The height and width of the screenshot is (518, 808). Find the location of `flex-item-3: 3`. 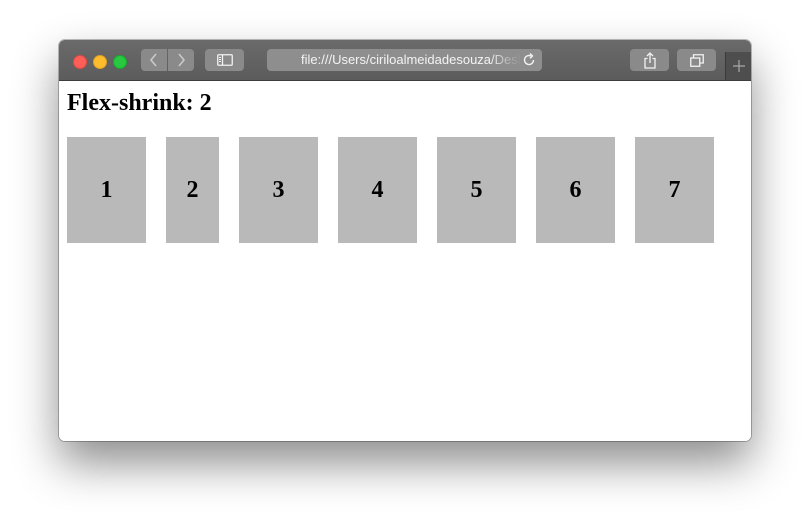

flex-item-3: 3 is located at coordinates (278, 190).